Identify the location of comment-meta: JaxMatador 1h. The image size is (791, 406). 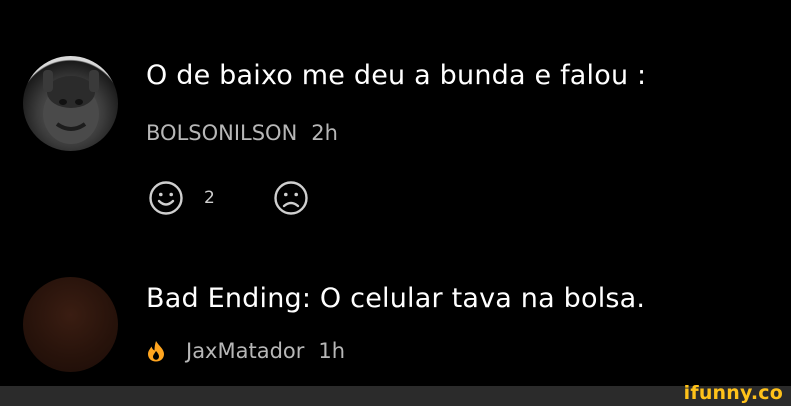
(265, 351).